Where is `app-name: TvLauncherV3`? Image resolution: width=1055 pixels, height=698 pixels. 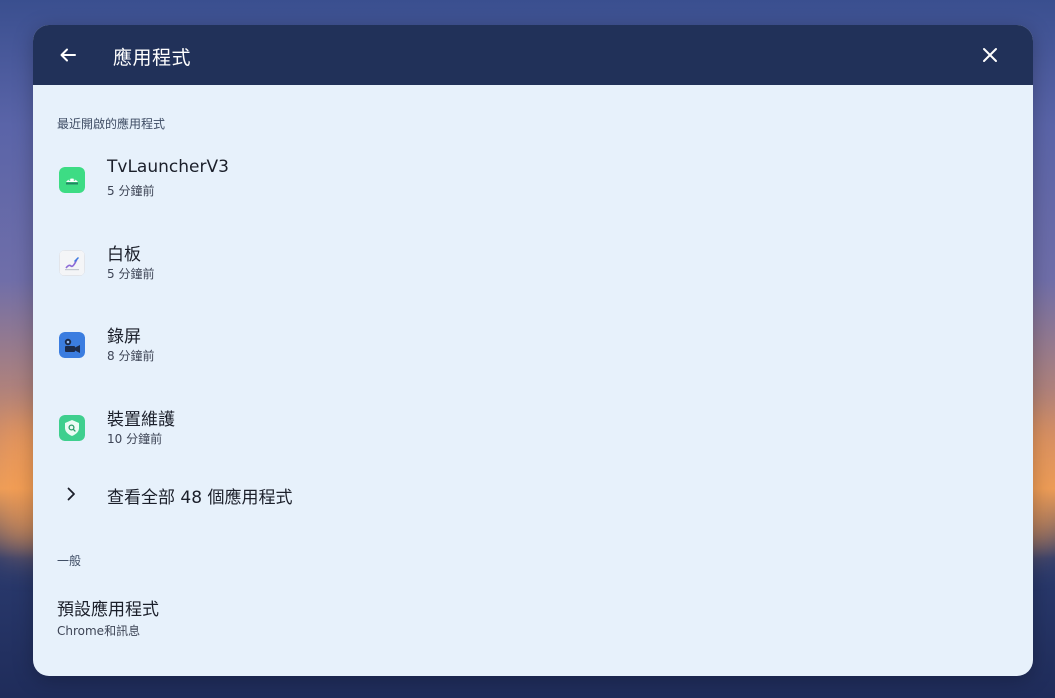
app-name: TvLauncherV3 is located at coordinates (168, 167).